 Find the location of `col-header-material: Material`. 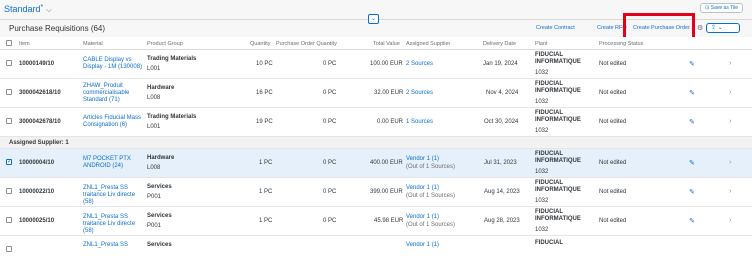

col-header-material: Material is located at coordinates (93, 44).